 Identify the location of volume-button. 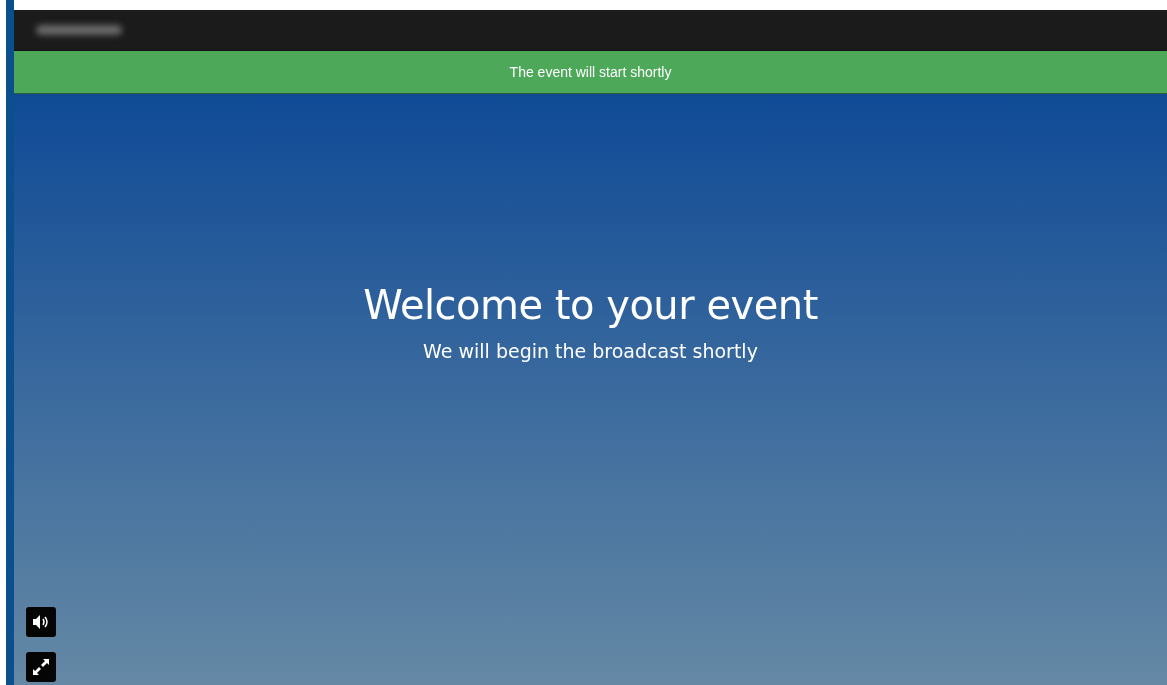
(41, 622).